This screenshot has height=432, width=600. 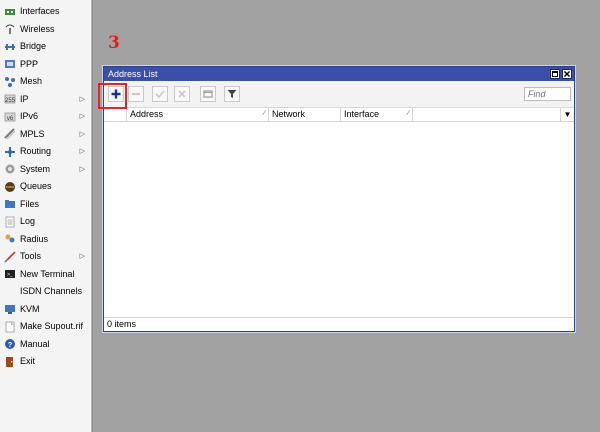 I want to click on column-select, so click(x=115, y=114).